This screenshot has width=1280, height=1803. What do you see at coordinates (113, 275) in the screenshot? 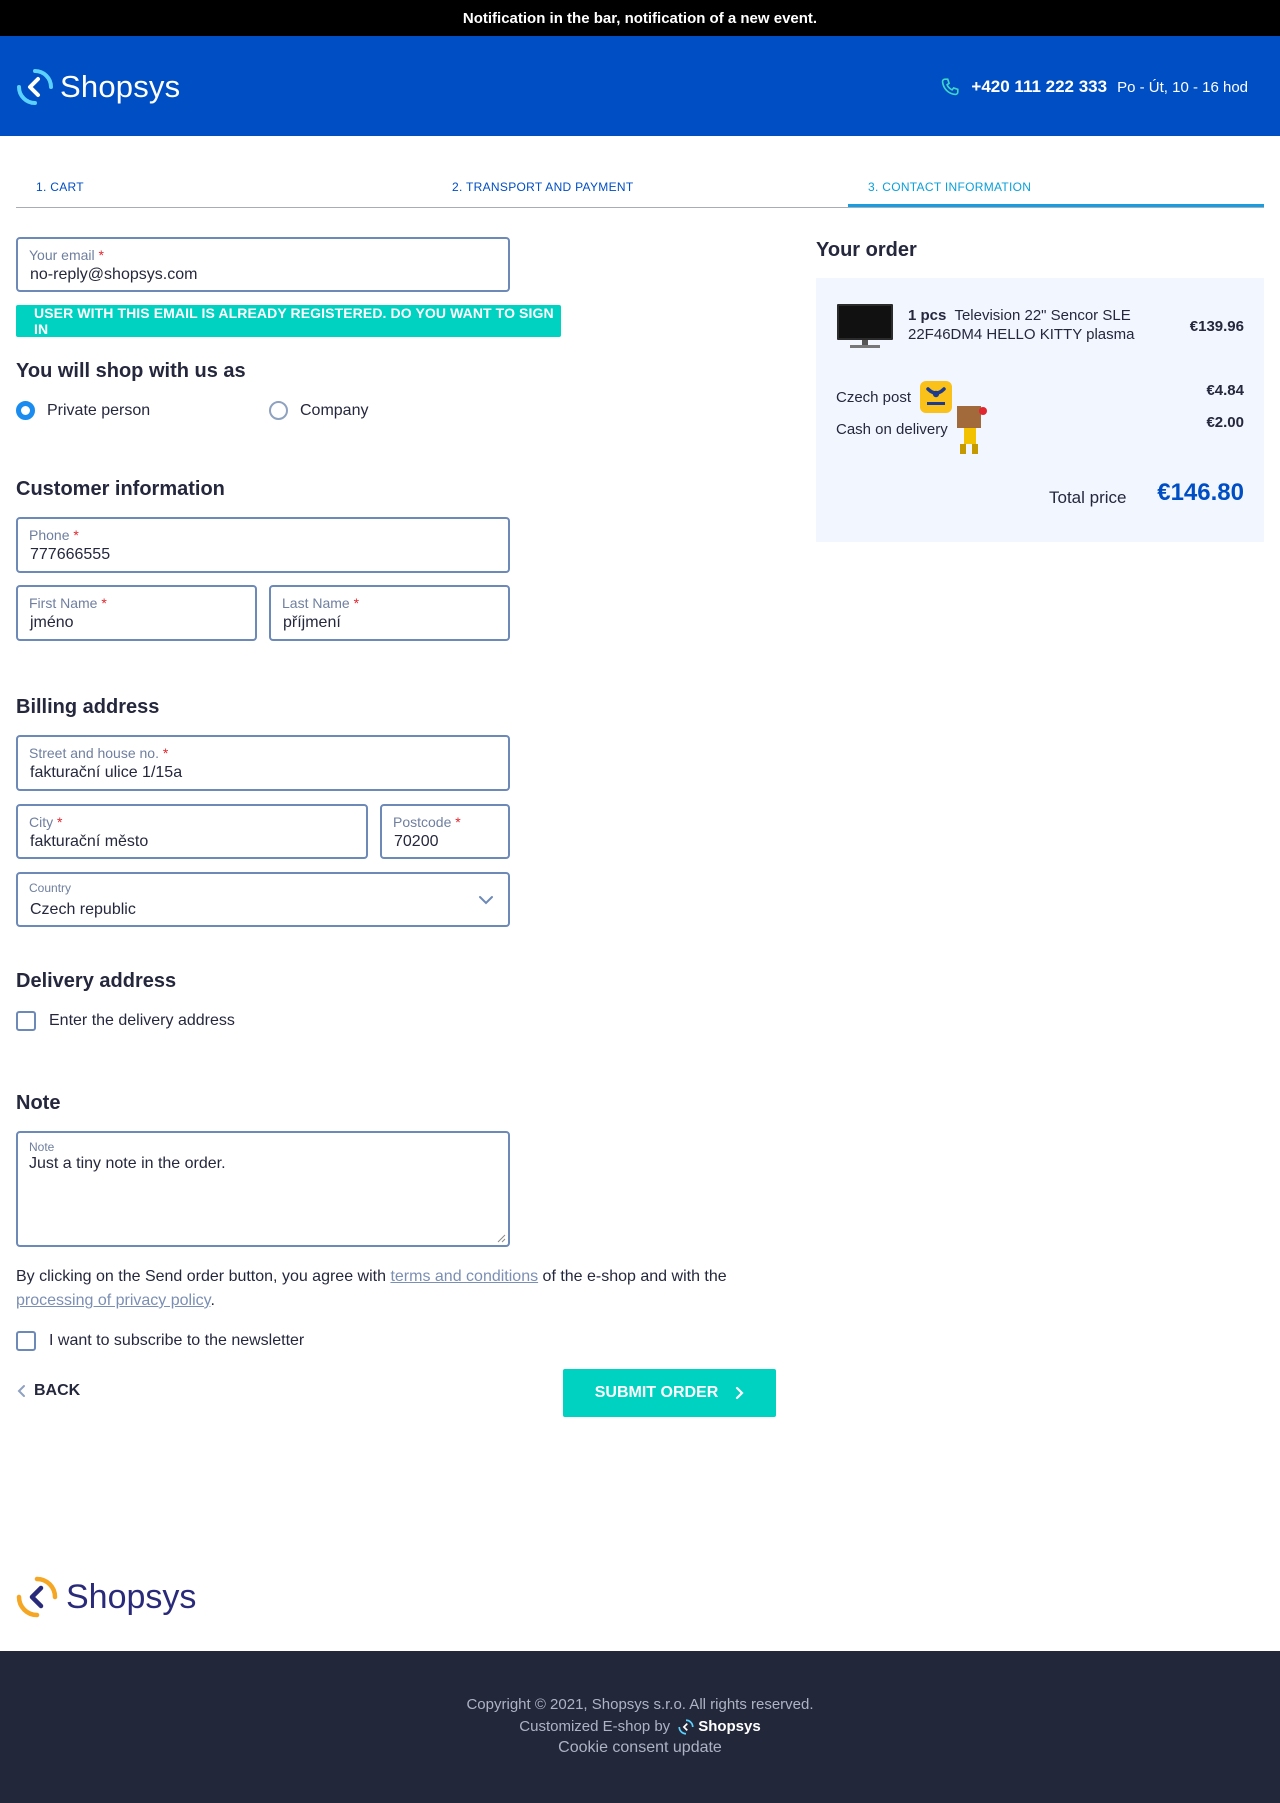
I see `email-value: no-reply@shopsys.com` at bounding box center [113, 275].